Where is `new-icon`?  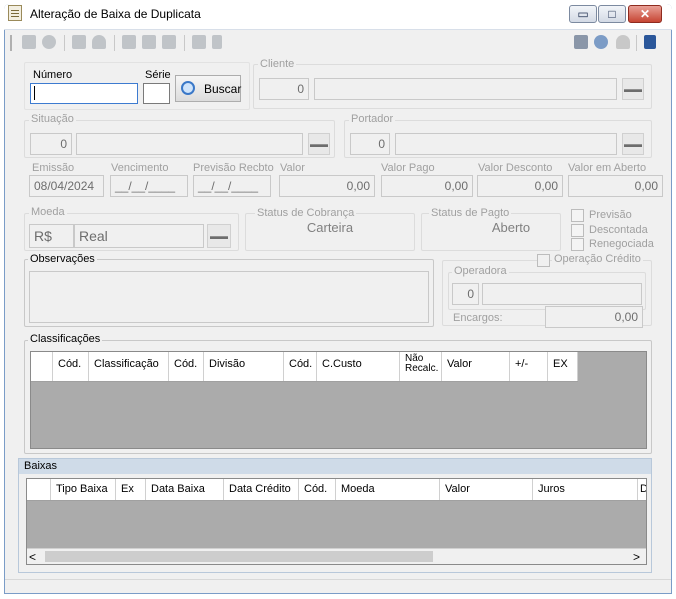
new-icon is located at coordinates (29, 42).